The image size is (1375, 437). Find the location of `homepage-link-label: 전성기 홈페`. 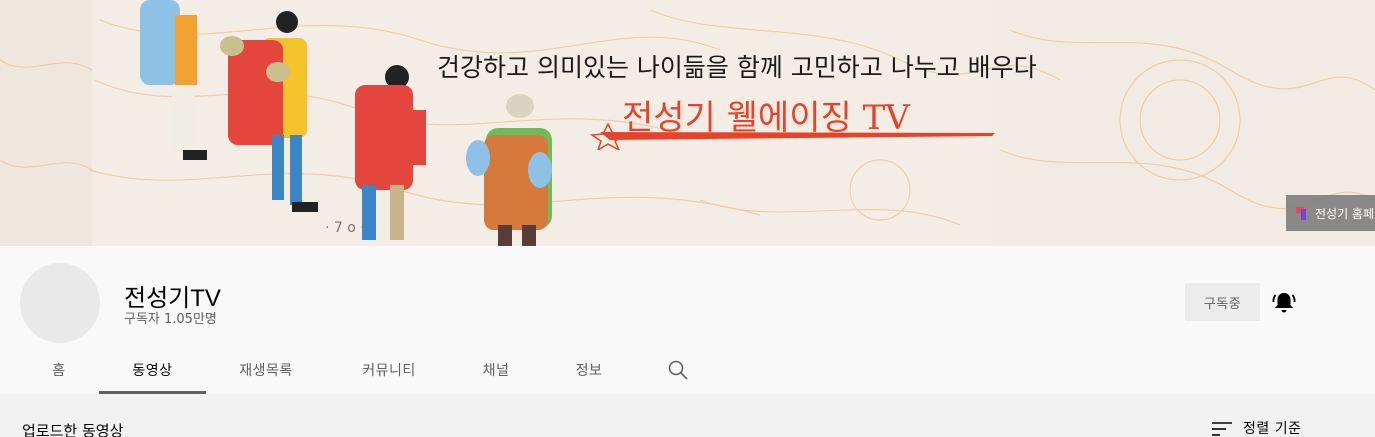

homepage-link-label: 전성기 홈페 is located at coordinates (1345, 213).